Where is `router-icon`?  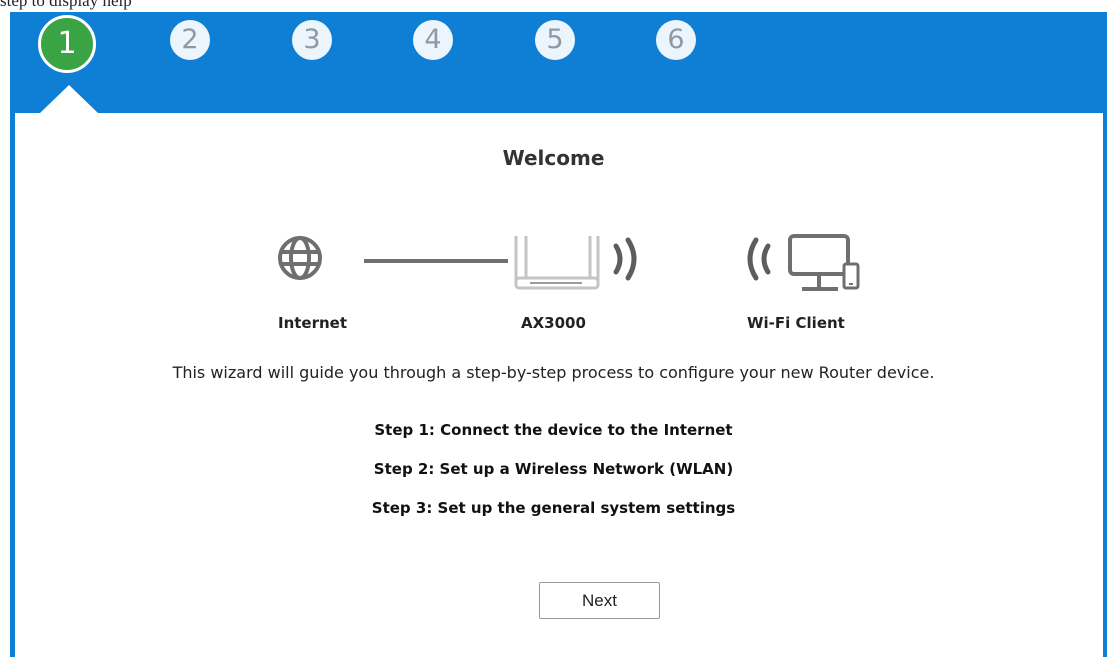
router-icon is located at coordinates (557, 263).